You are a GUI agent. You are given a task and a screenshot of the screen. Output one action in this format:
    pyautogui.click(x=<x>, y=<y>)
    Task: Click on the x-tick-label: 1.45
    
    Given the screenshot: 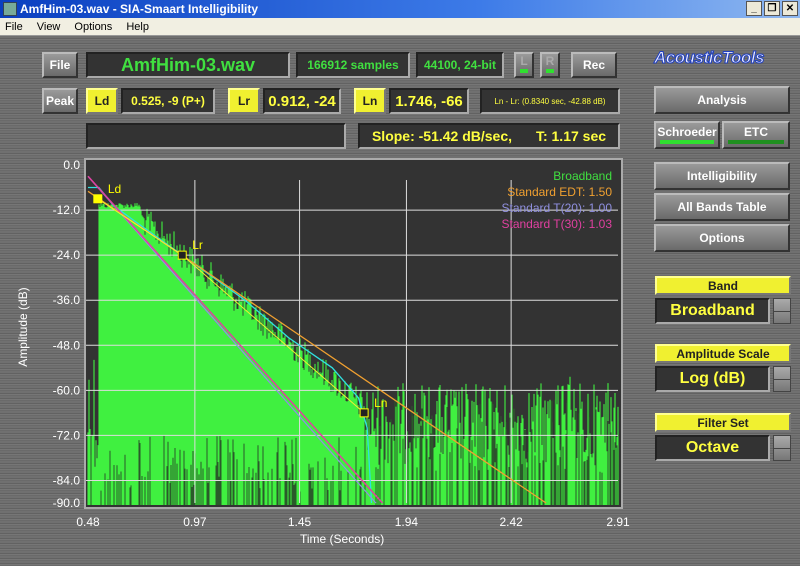 What is the action you would take?
    pyautogui.click(x=300, y=522)
    